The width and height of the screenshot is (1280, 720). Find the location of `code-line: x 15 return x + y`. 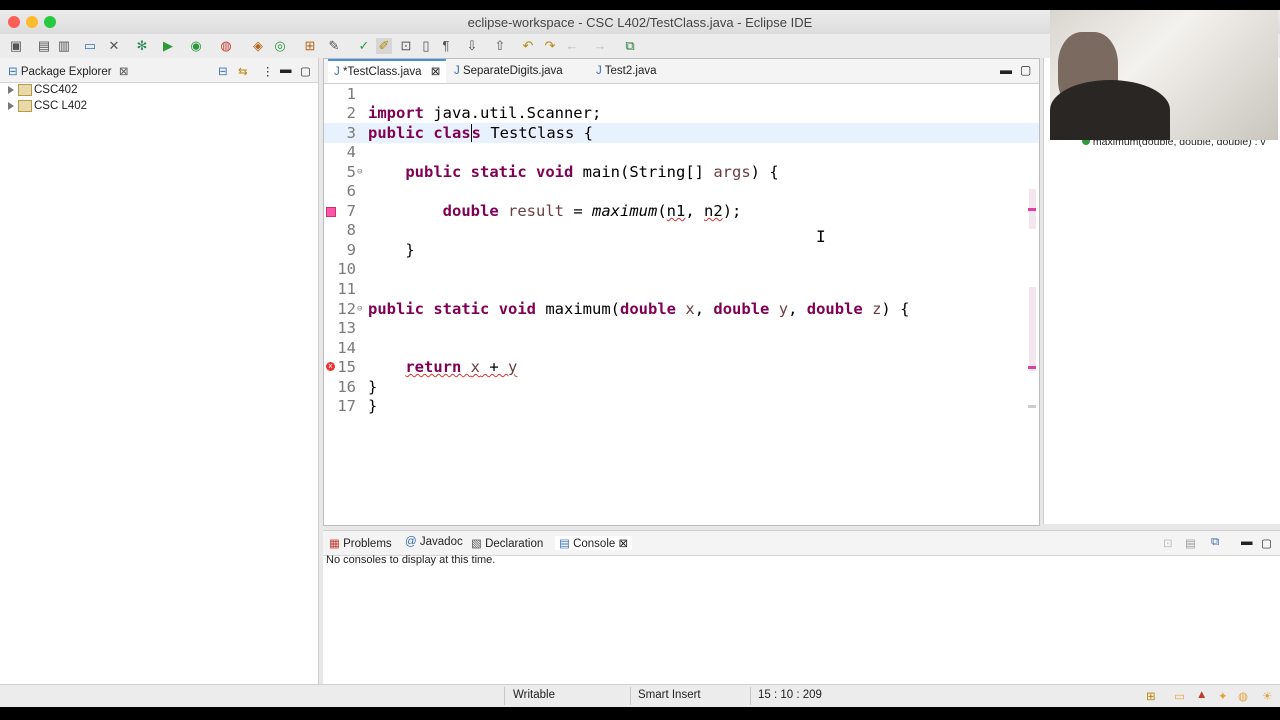

code-line: x 15 return x + y is located at coordinates (681, 367).